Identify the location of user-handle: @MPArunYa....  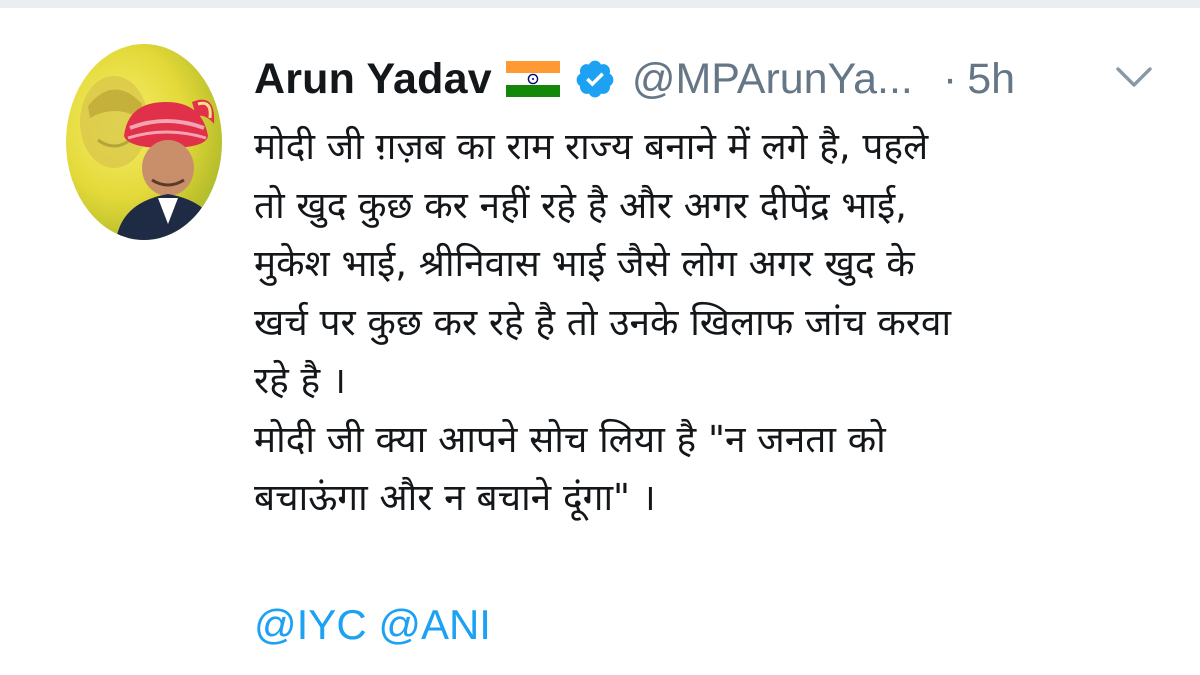
(772, 79).